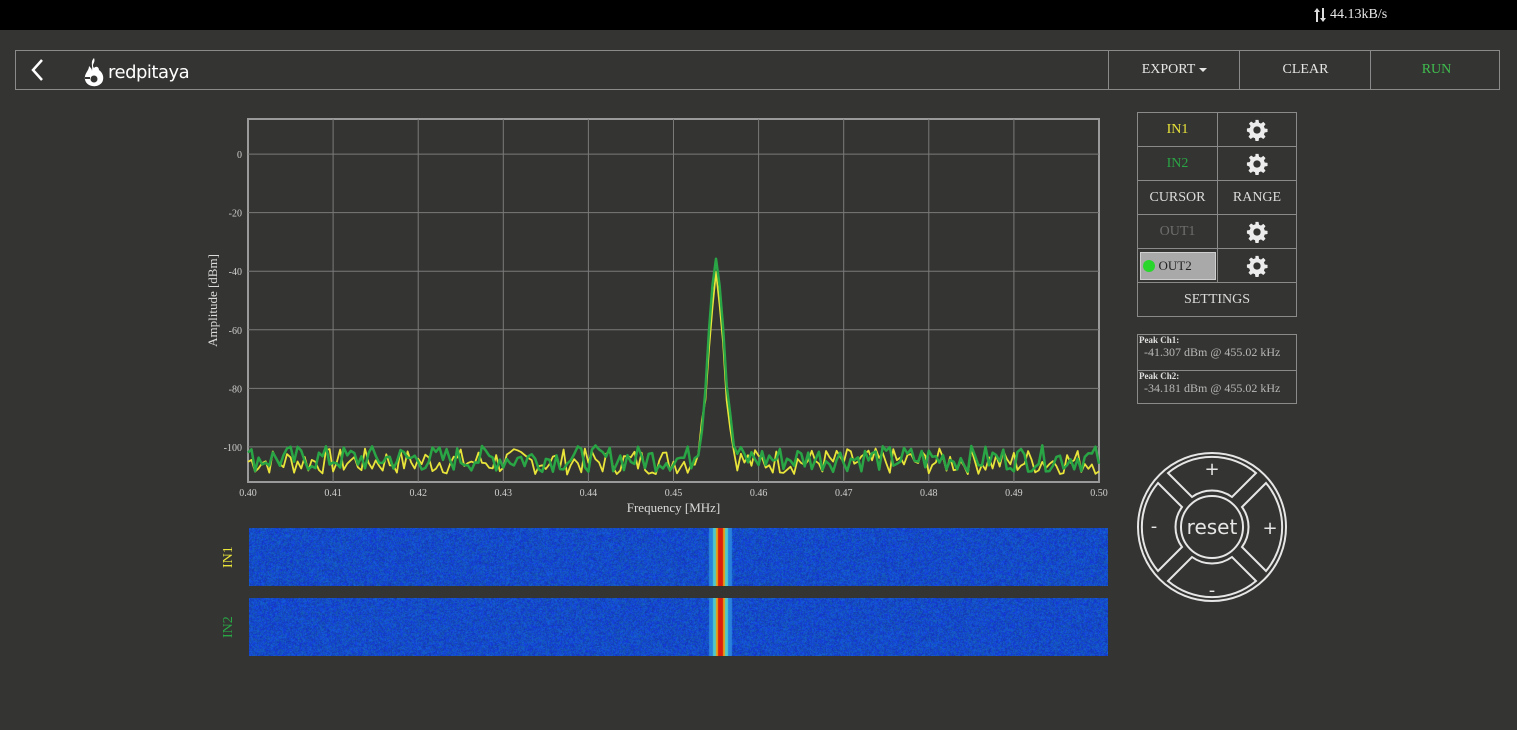 This screenshot has width=1517, height=730. I want to click on peak-ch1: Peak Ch1: -41.307 dBm @ 455.02 kHz, so click(1217, 348).